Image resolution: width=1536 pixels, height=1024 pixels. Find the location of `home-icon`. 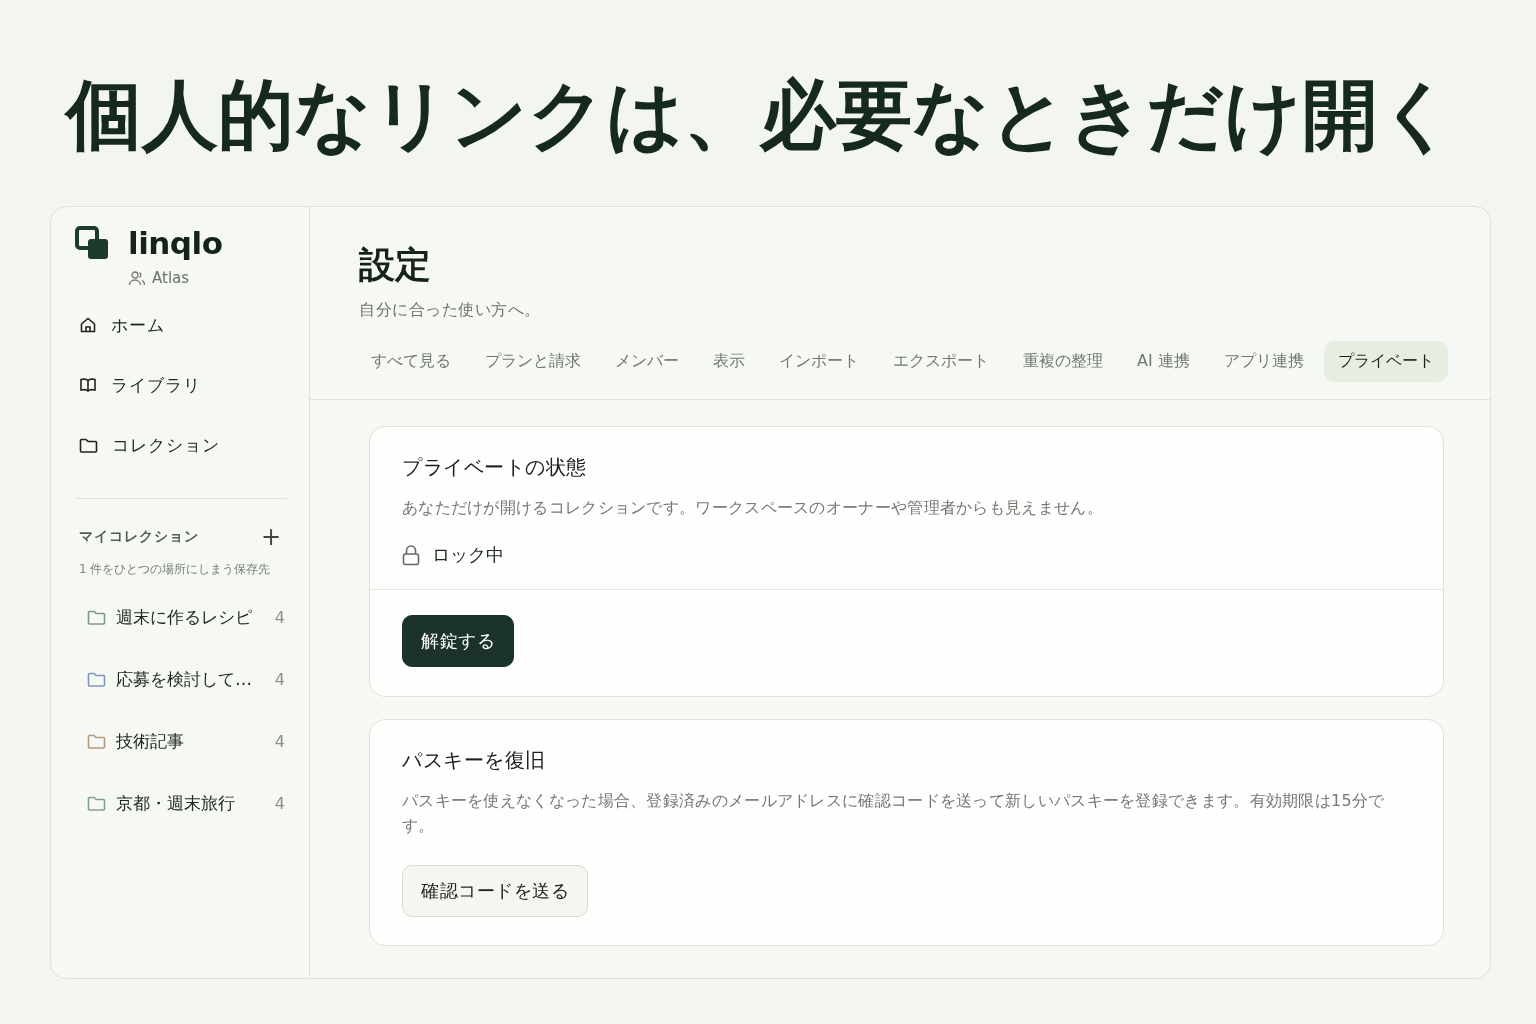

home-icon is located at coordinates (88, 325).